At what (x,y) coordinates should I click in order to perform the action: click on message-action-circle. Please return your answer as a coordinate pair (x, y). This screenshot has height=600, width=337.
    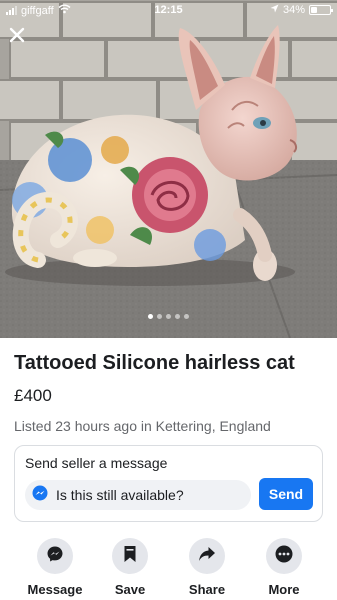
    Looking at the image, I should click on (55, 556).